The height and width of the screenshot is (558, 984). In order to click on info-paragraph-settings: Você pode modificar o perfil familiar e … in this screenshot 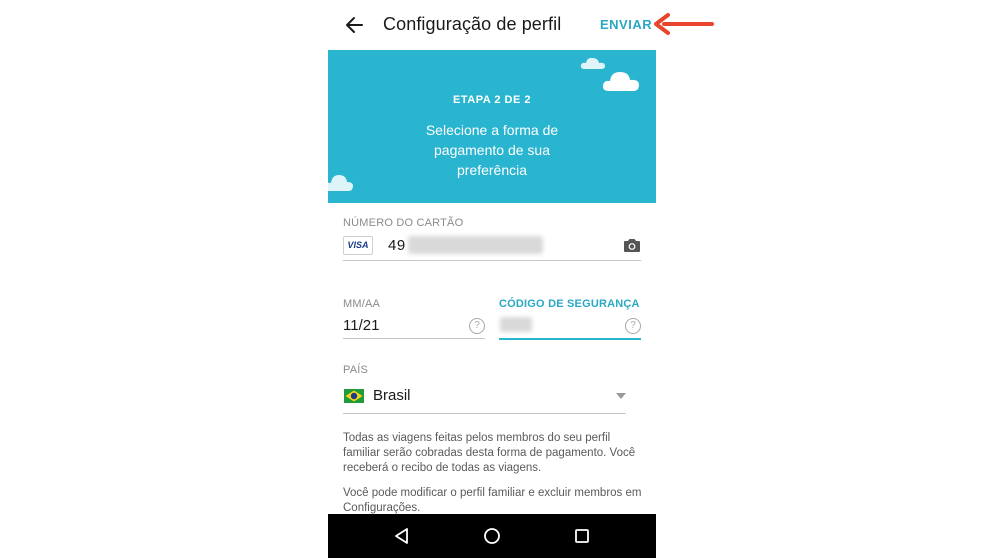, I will do `click(492, 500)`.